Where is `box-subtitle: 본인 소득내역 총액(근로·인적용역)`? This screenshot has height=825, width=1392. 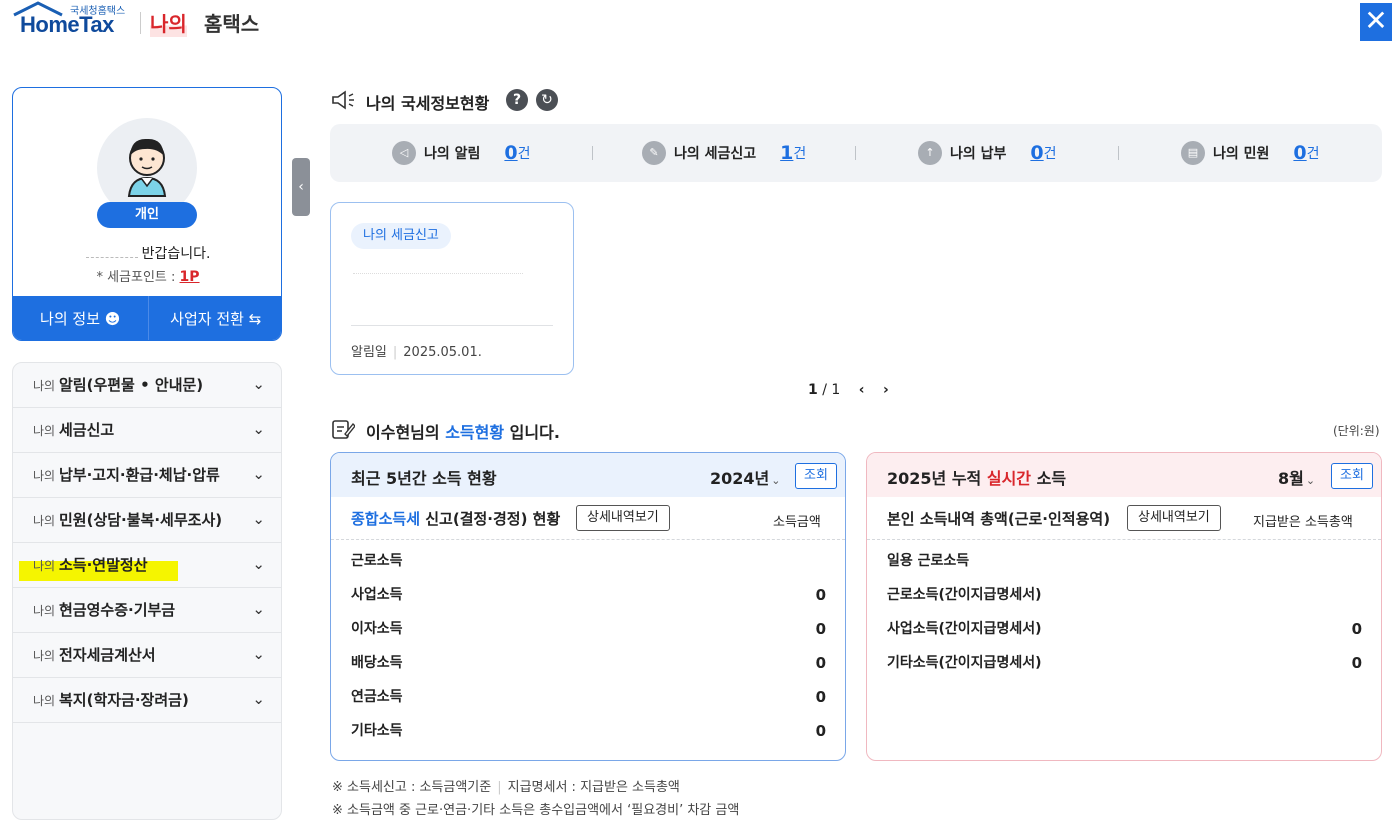 box-subtitle: 본인 소득내역 총액(근로·인적용역) is located at coordinates (999, 519).